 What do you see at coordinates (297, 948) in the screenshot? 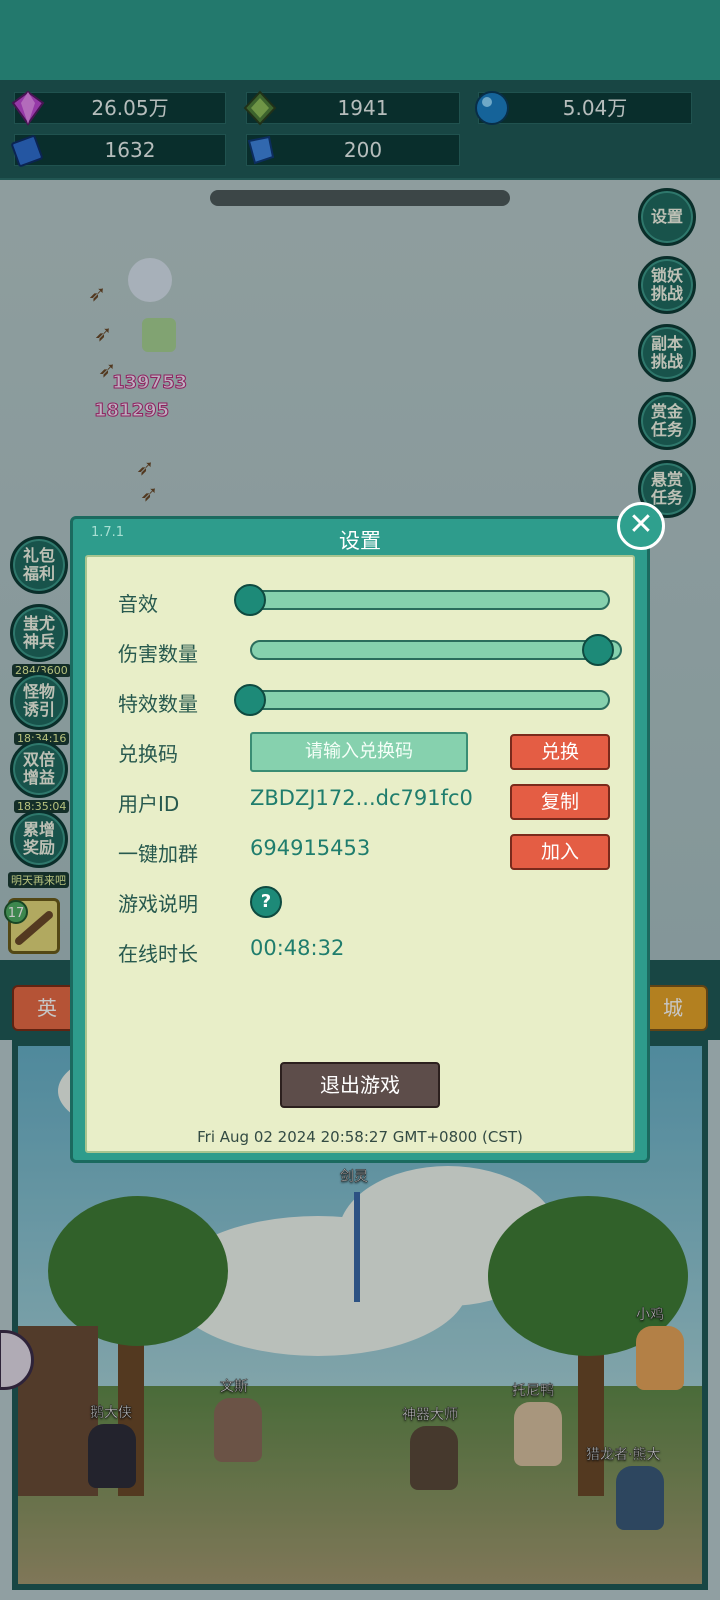
I see `online-time-value: 00:48:32` at bounding box center [297, 948].